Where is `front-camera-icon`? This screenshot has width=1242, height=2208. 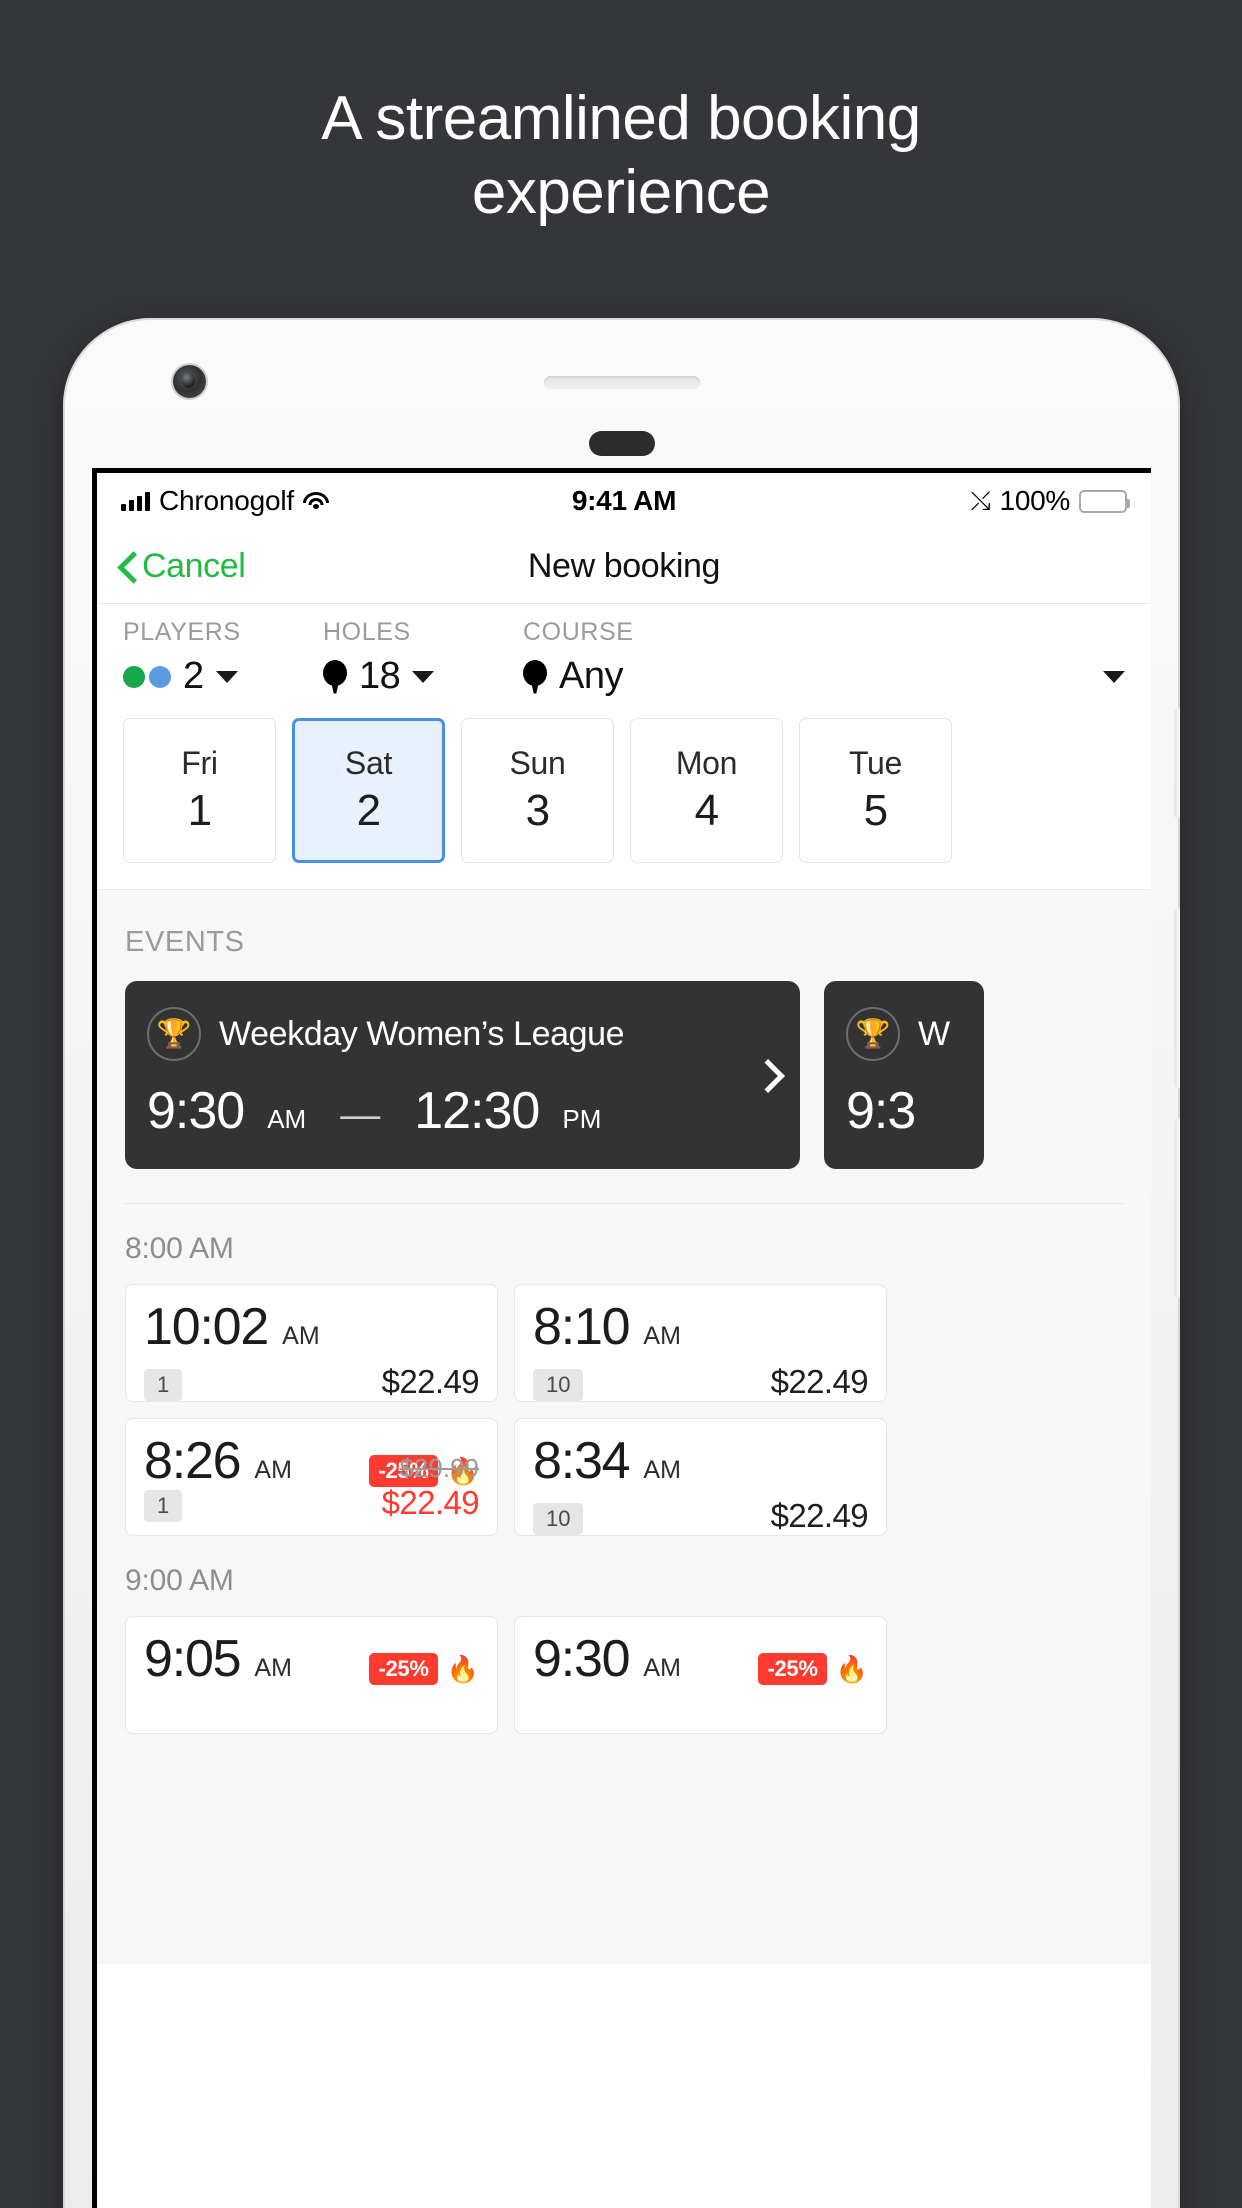 front-camera-icon is located at coordinates (189, 381).